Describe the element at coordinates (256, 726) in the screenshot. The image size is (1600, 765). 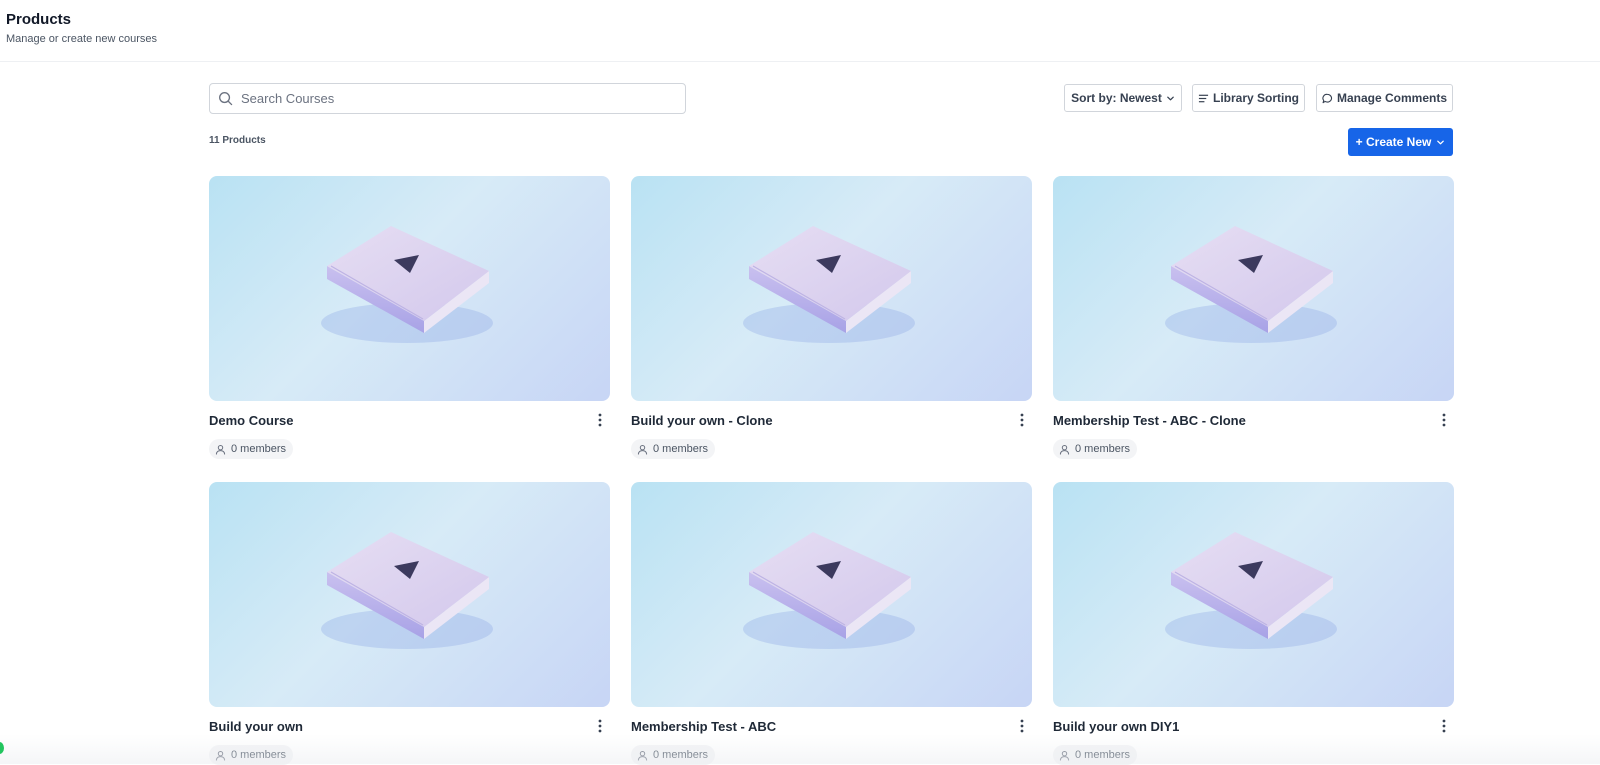
I see `course-title: Build your own` at that location.